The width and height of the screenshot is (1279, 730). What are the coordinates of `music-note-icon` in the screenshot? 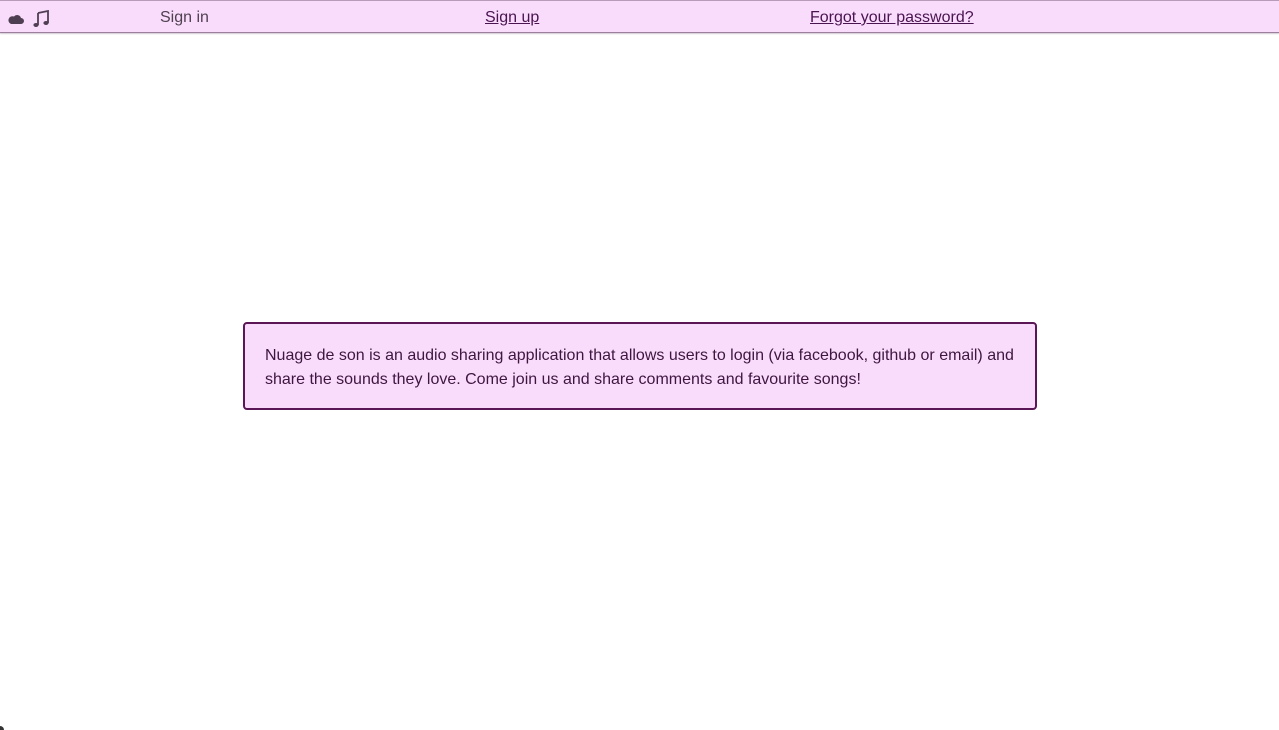 It's located at (41, 19).